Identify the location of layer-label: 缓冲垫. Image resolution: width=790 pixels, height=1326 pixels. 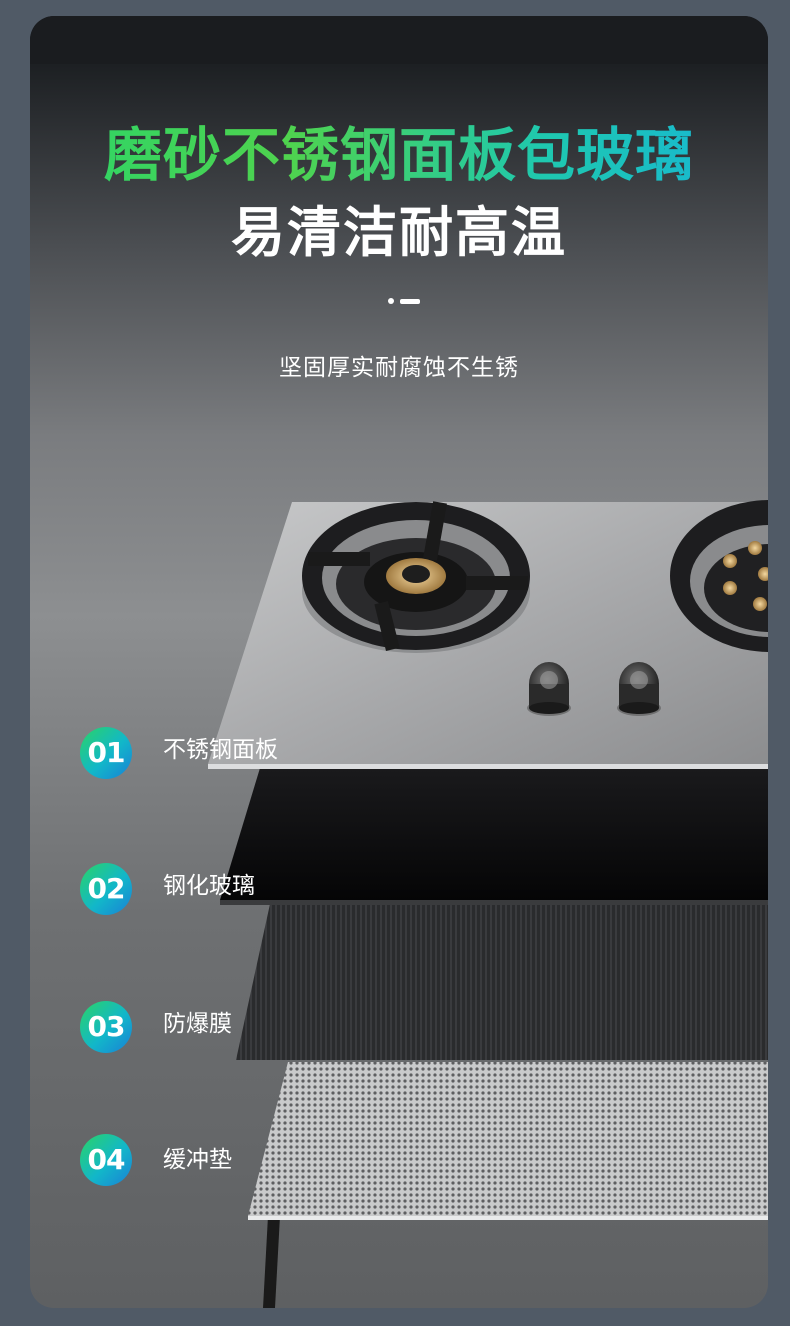
(197, 1160).